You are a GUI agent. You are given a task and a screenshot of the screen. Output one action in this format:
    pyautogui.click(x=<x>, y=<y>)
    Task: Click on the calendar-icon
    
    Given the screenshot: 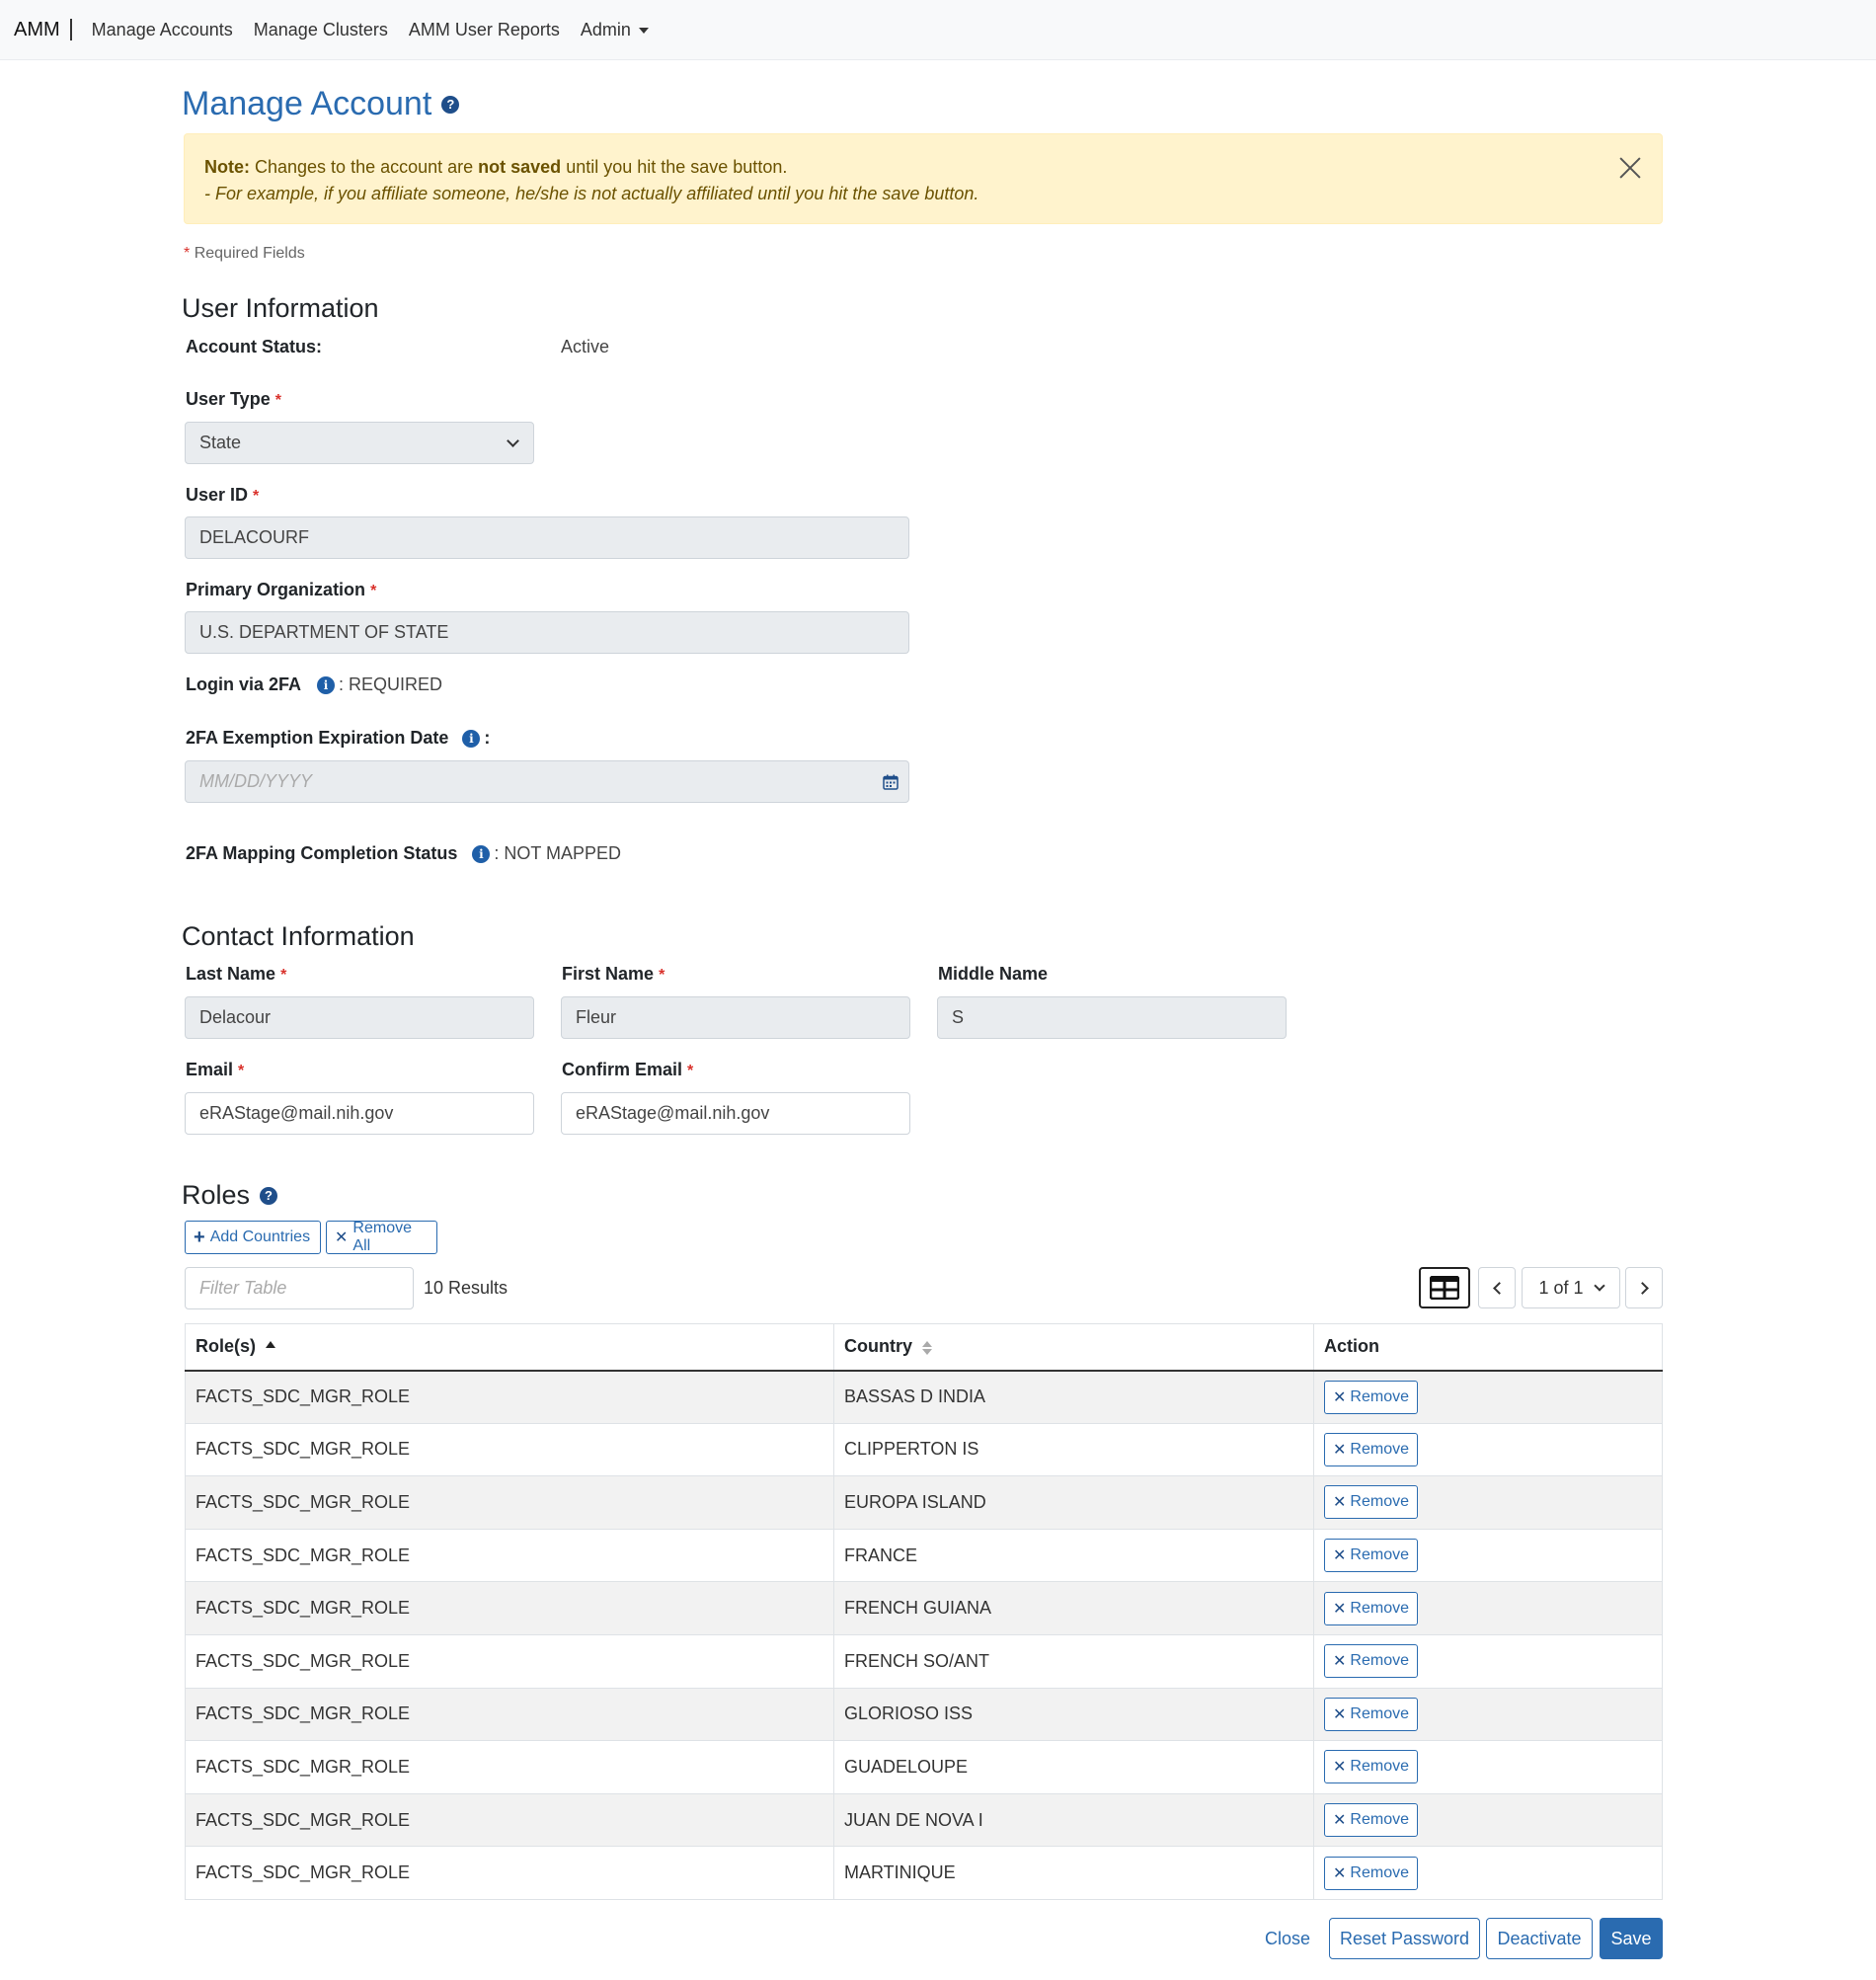 What is the action you would take?
    pyautogui.click(x=891, y=782)
    